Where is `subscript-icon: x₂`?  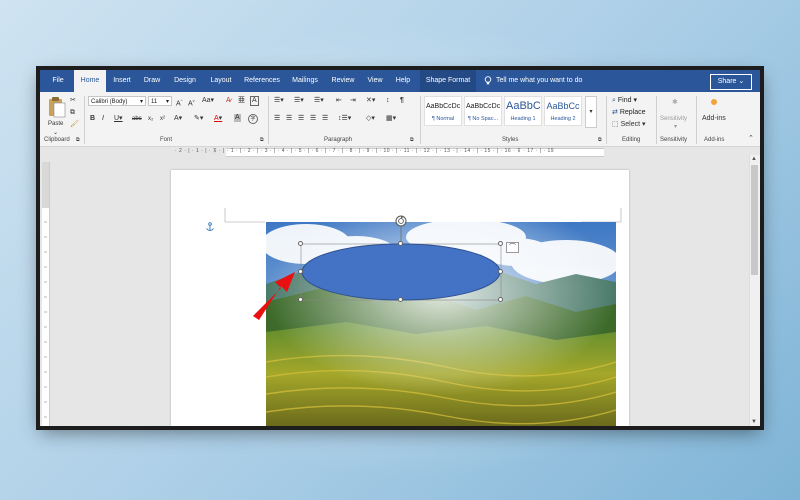 subscript-icon: x₂ is located at coordinates (150, 119).